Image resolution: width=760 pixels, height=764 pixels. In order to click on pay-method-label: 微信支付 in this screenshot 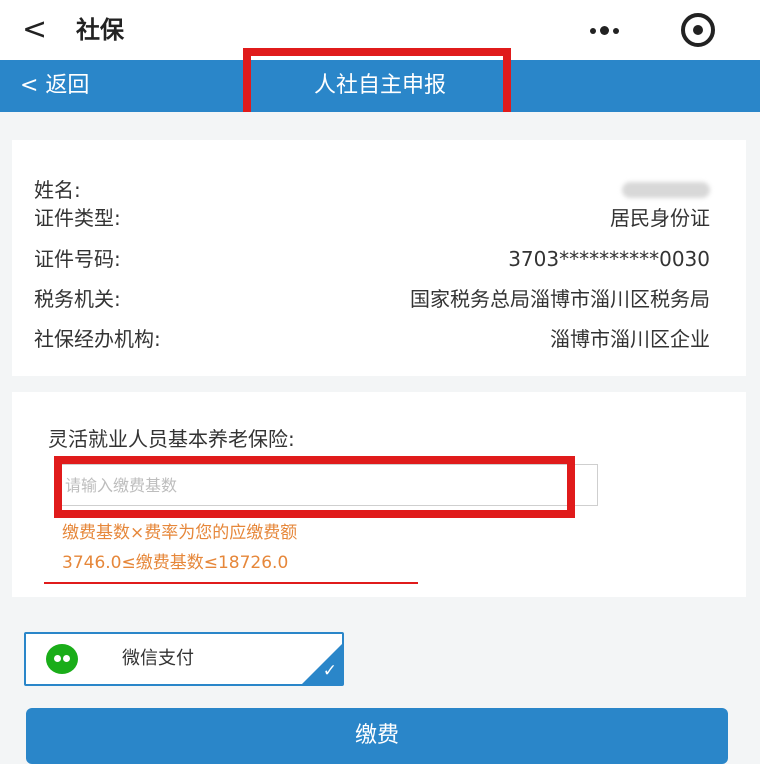, I will do `click(158, 658)`.